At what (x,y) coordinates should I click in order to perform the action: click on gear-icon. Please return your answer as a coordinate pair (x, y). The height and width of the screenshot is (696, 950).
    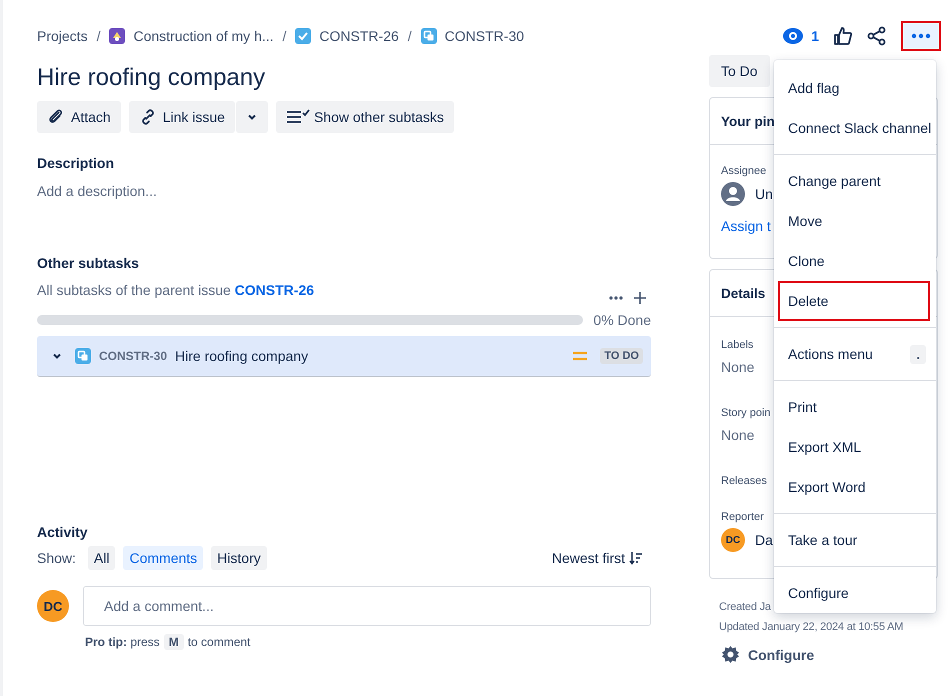
    Looking at the image, I should click on (730, 654).